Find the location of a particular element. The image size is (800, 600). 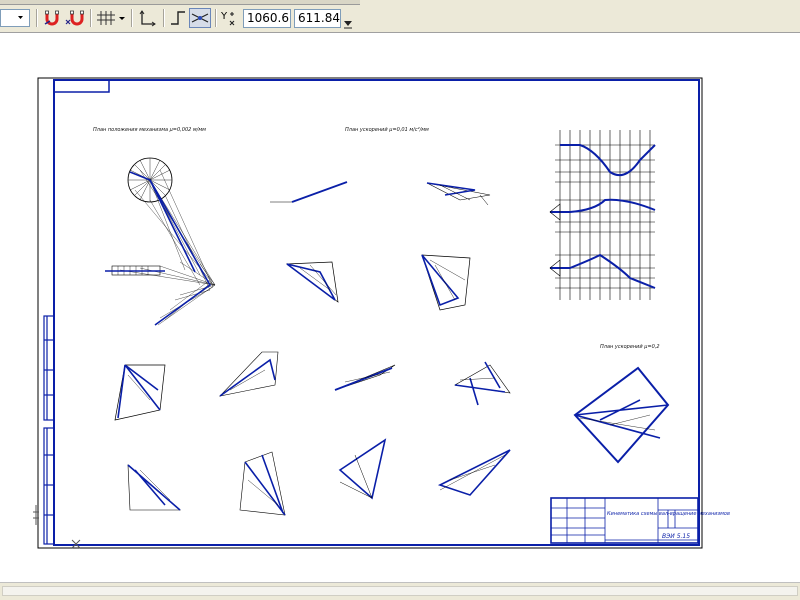

style-select is located at coordinates (15, 18).